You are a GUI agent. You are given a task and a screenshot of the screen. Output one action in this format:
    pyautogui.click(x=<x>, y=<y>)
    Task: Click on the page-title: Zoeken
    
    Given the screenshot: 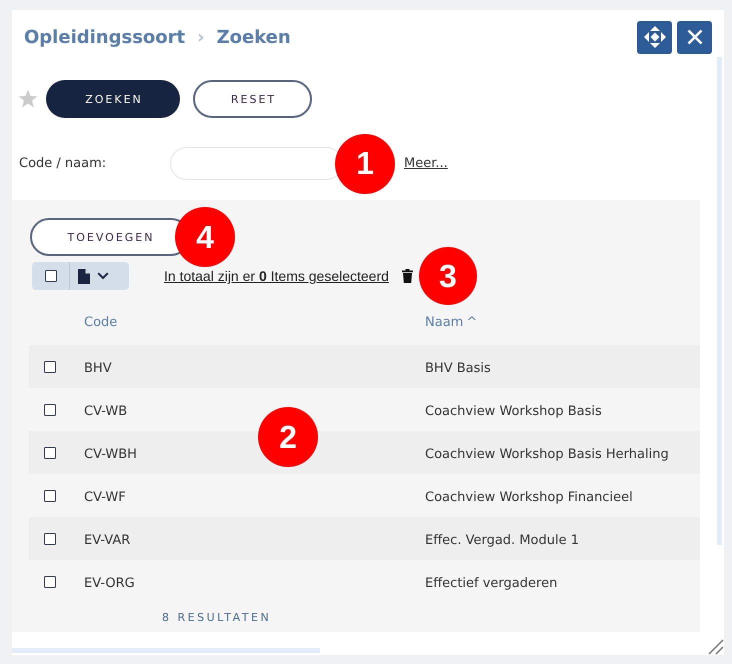 What is the action you would take?
    pyautogui.click(x=253, y=37)
    